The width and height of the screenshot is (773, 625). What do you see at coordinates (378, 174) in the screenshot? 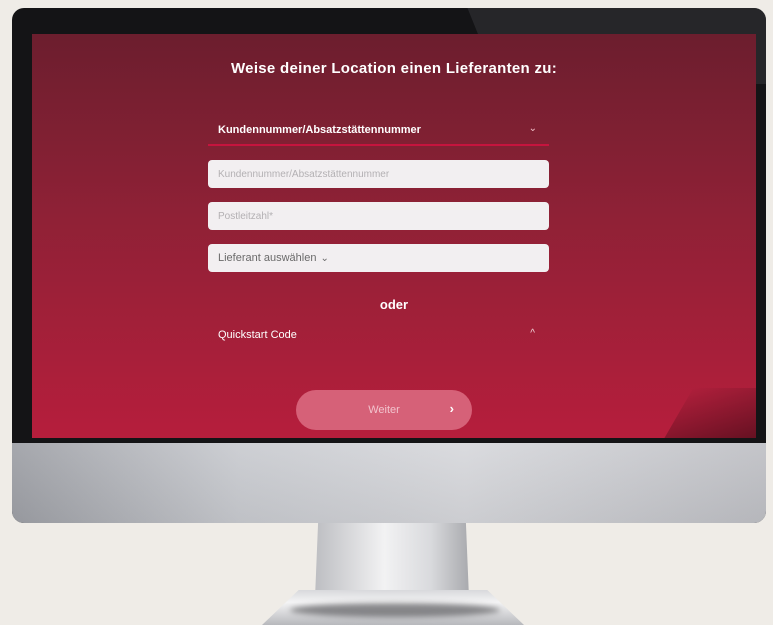
I see `customer-number-input` at bounding box center [378, 174].